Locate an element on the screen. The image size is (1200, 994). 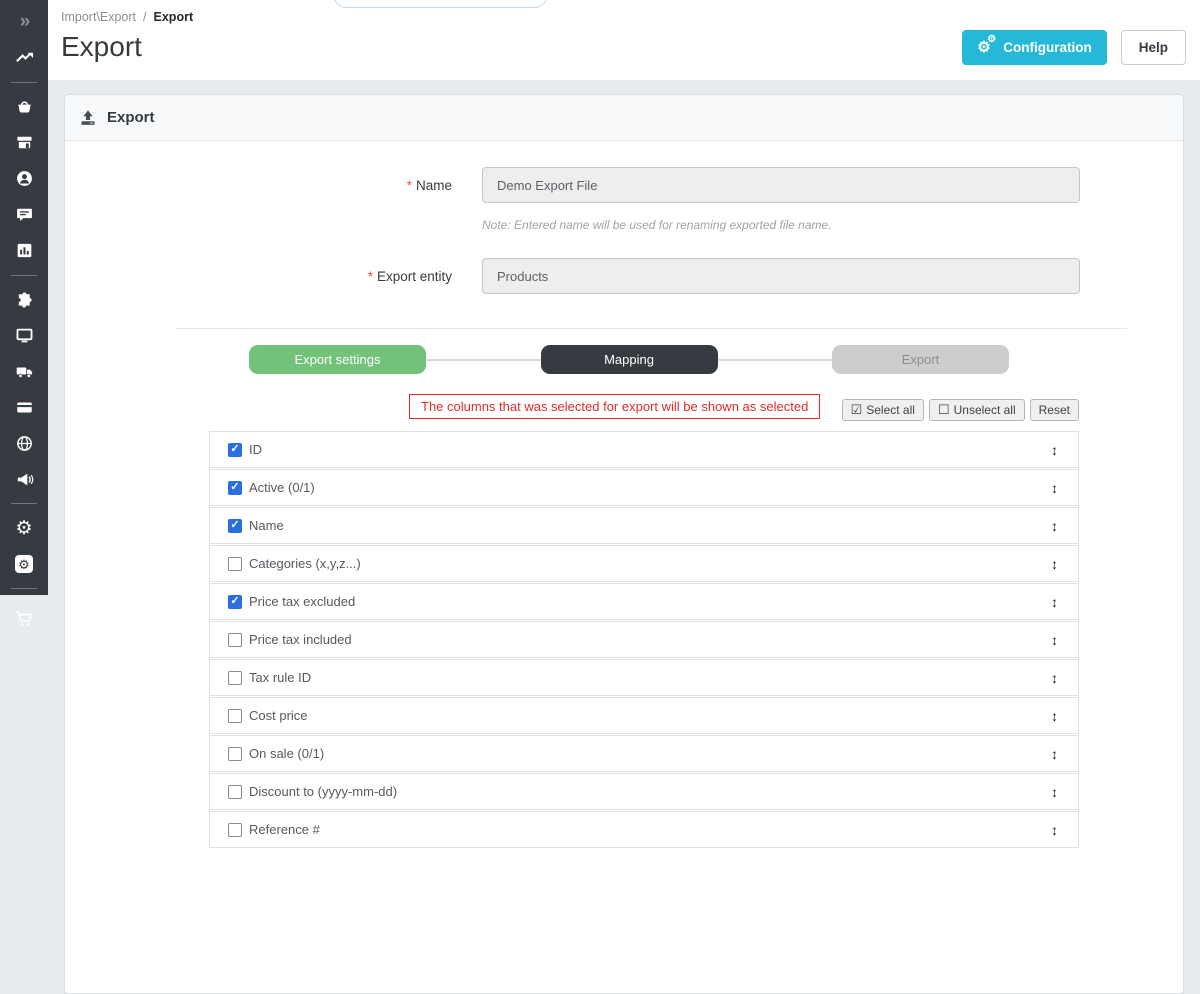
entity-field-row: * Export entity is located at coordinates (624, 276).